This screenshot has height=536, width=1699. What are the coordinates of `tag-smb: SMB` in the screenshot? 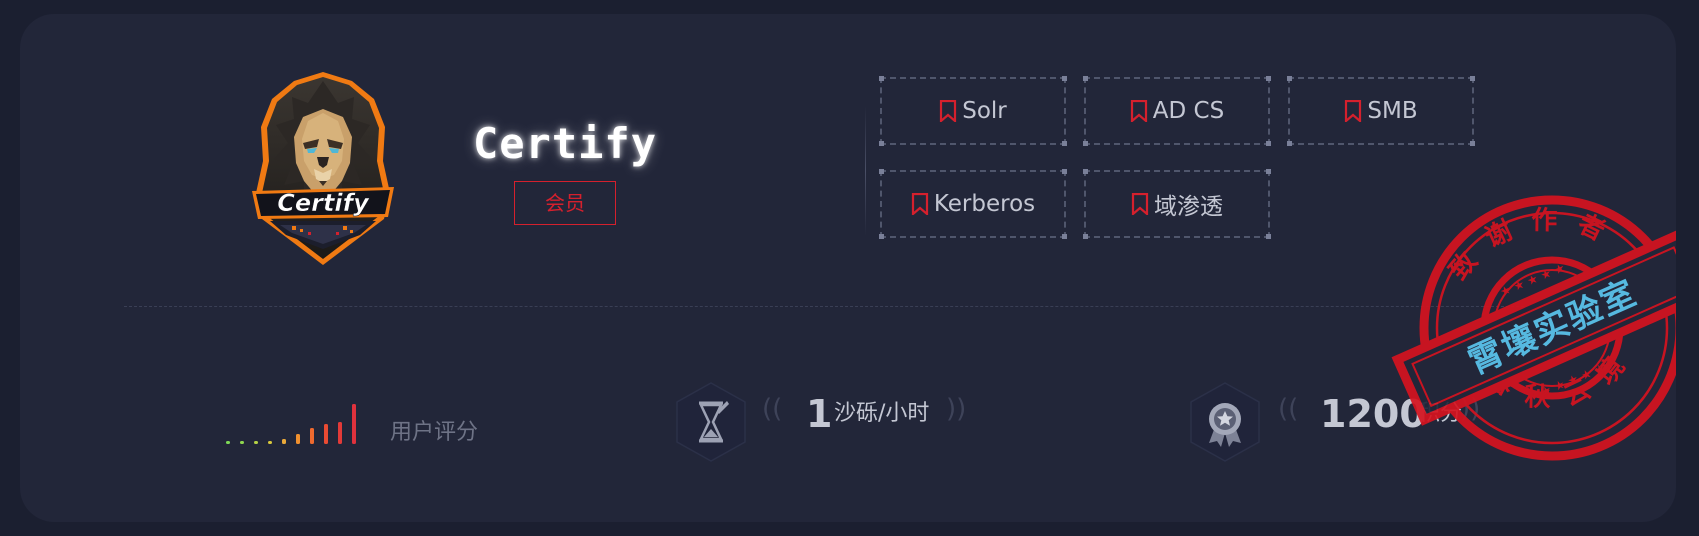 It's located at (1381, 111).